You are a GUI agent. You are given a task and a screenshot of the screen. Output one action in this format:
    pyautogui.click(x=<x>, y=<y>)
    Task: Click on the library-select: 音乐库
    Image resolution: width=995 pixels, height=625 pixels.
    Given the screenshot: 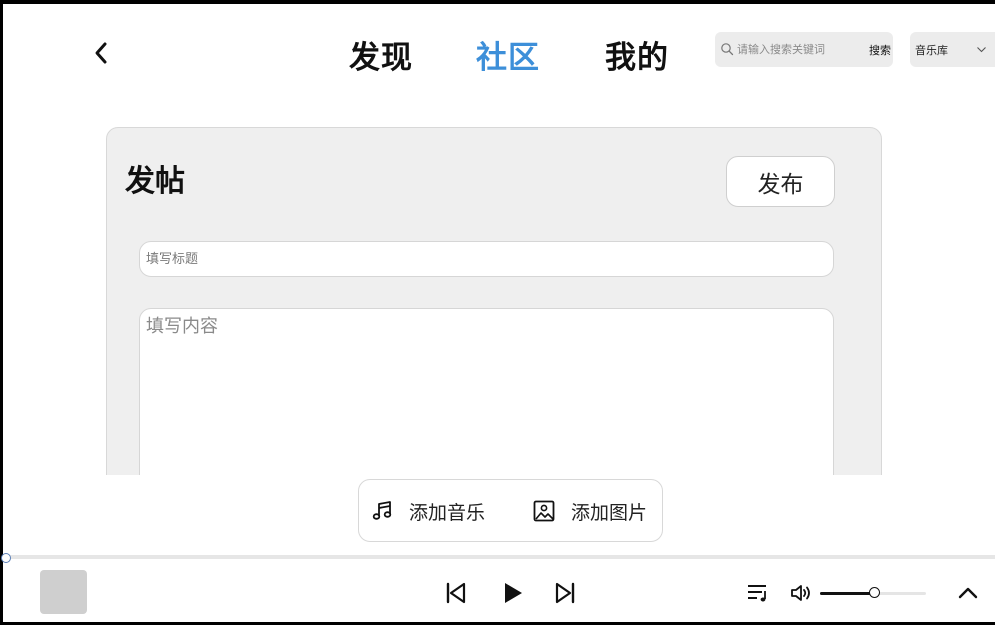 What is the action you would take?
    pyautogui.click(x=952, y=49)
    